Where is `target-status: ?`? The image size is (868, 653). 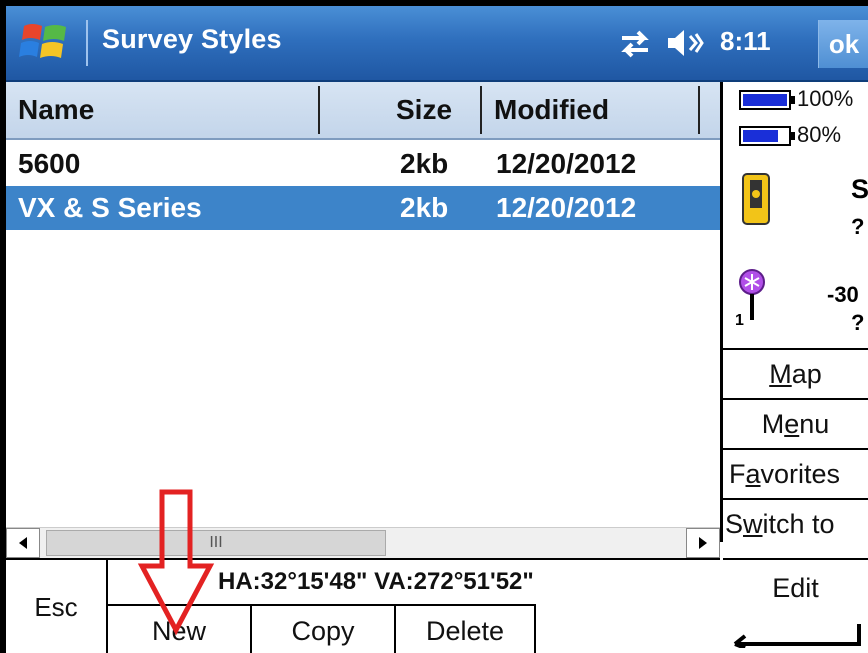 target-status: ? is located at coordinates (858, 322).